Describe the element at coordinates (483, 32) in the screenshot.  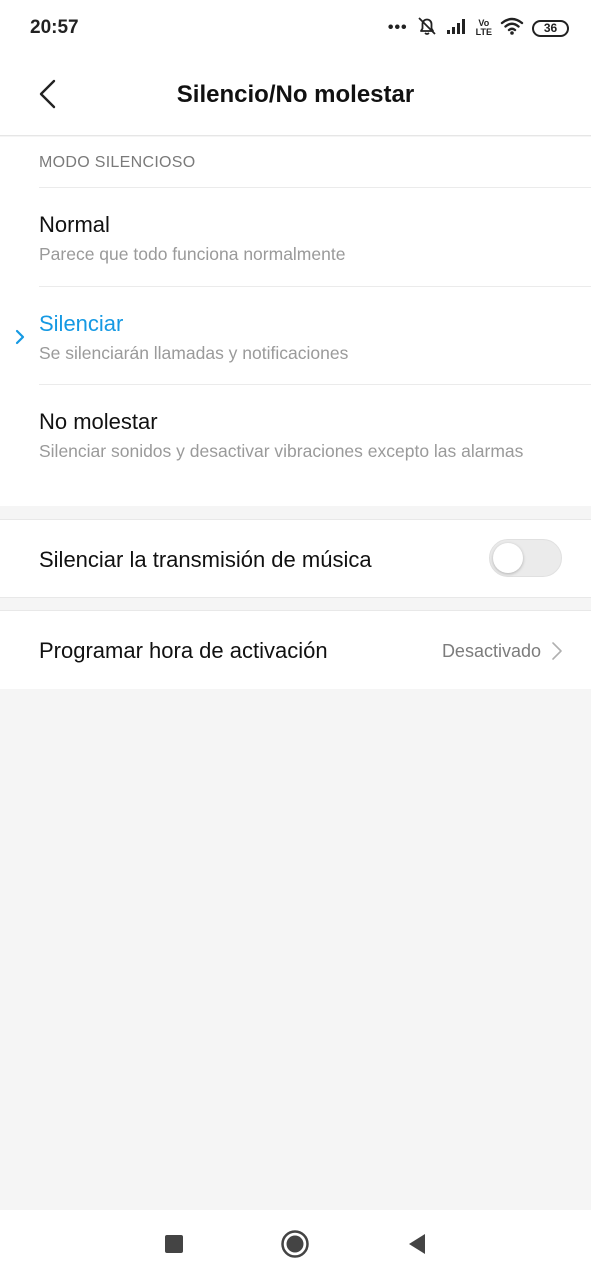
I see `lte-label: LTE` at that location.